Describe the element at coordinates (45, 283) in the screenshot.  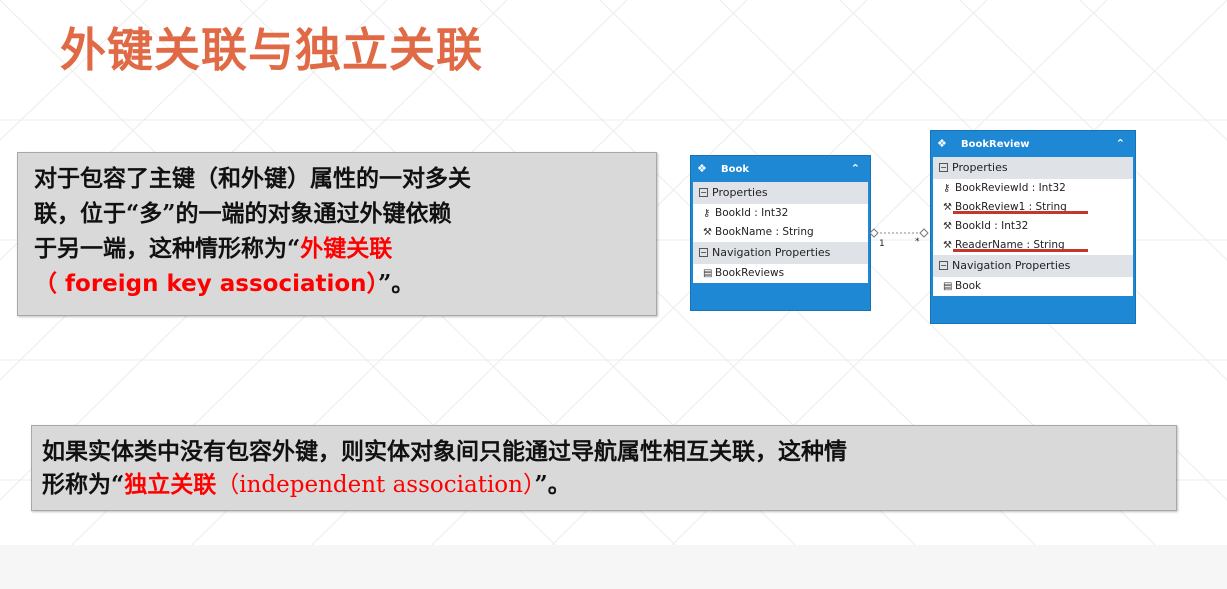
I see `open-paren: （` at that location.